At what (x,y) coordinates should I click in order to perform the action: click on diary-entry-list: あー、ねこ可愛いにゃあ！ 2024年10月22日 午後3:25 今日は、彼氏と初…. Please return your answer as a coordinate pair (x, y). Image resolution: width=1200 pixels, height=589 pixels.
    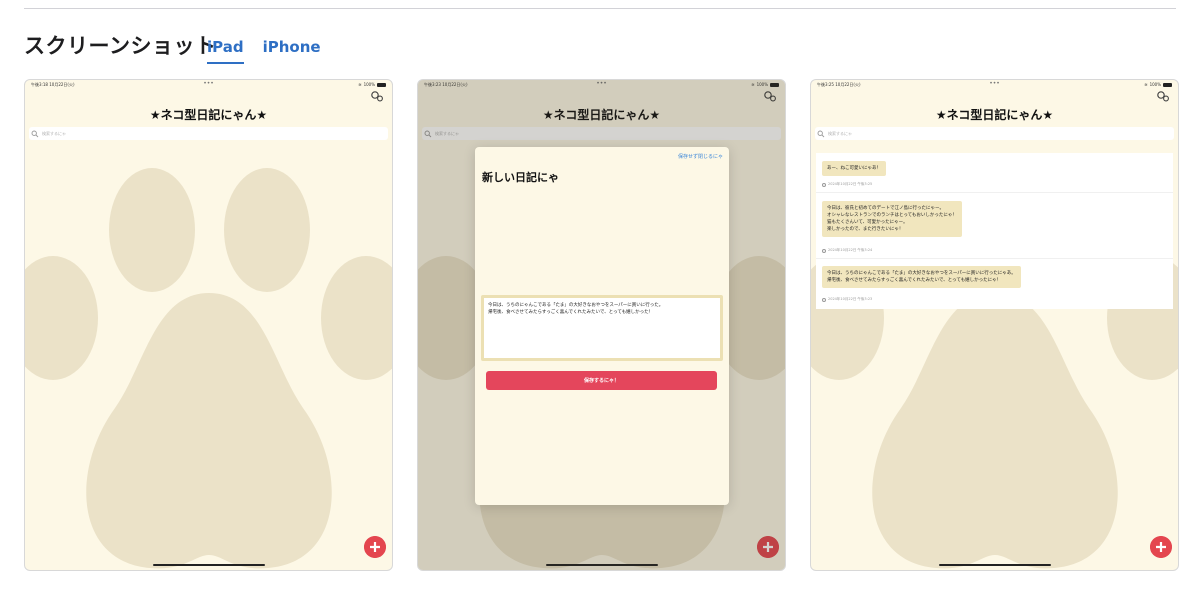
    Looking at the image, I should click on (994, 231).